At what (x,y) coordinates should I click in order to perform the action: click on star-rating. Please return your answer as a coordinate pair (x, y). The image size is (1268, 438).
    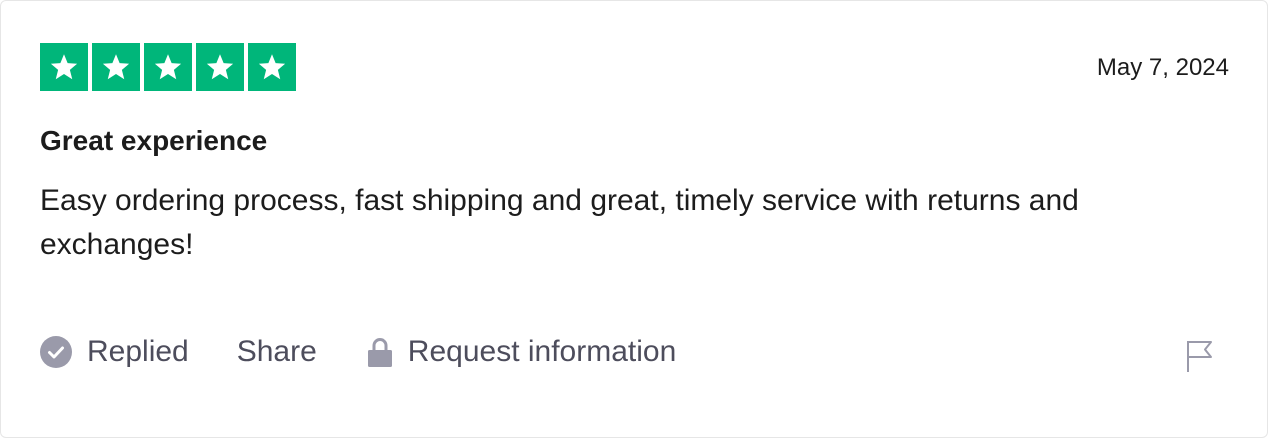
    Looking at the image, I should click on (168, 67).